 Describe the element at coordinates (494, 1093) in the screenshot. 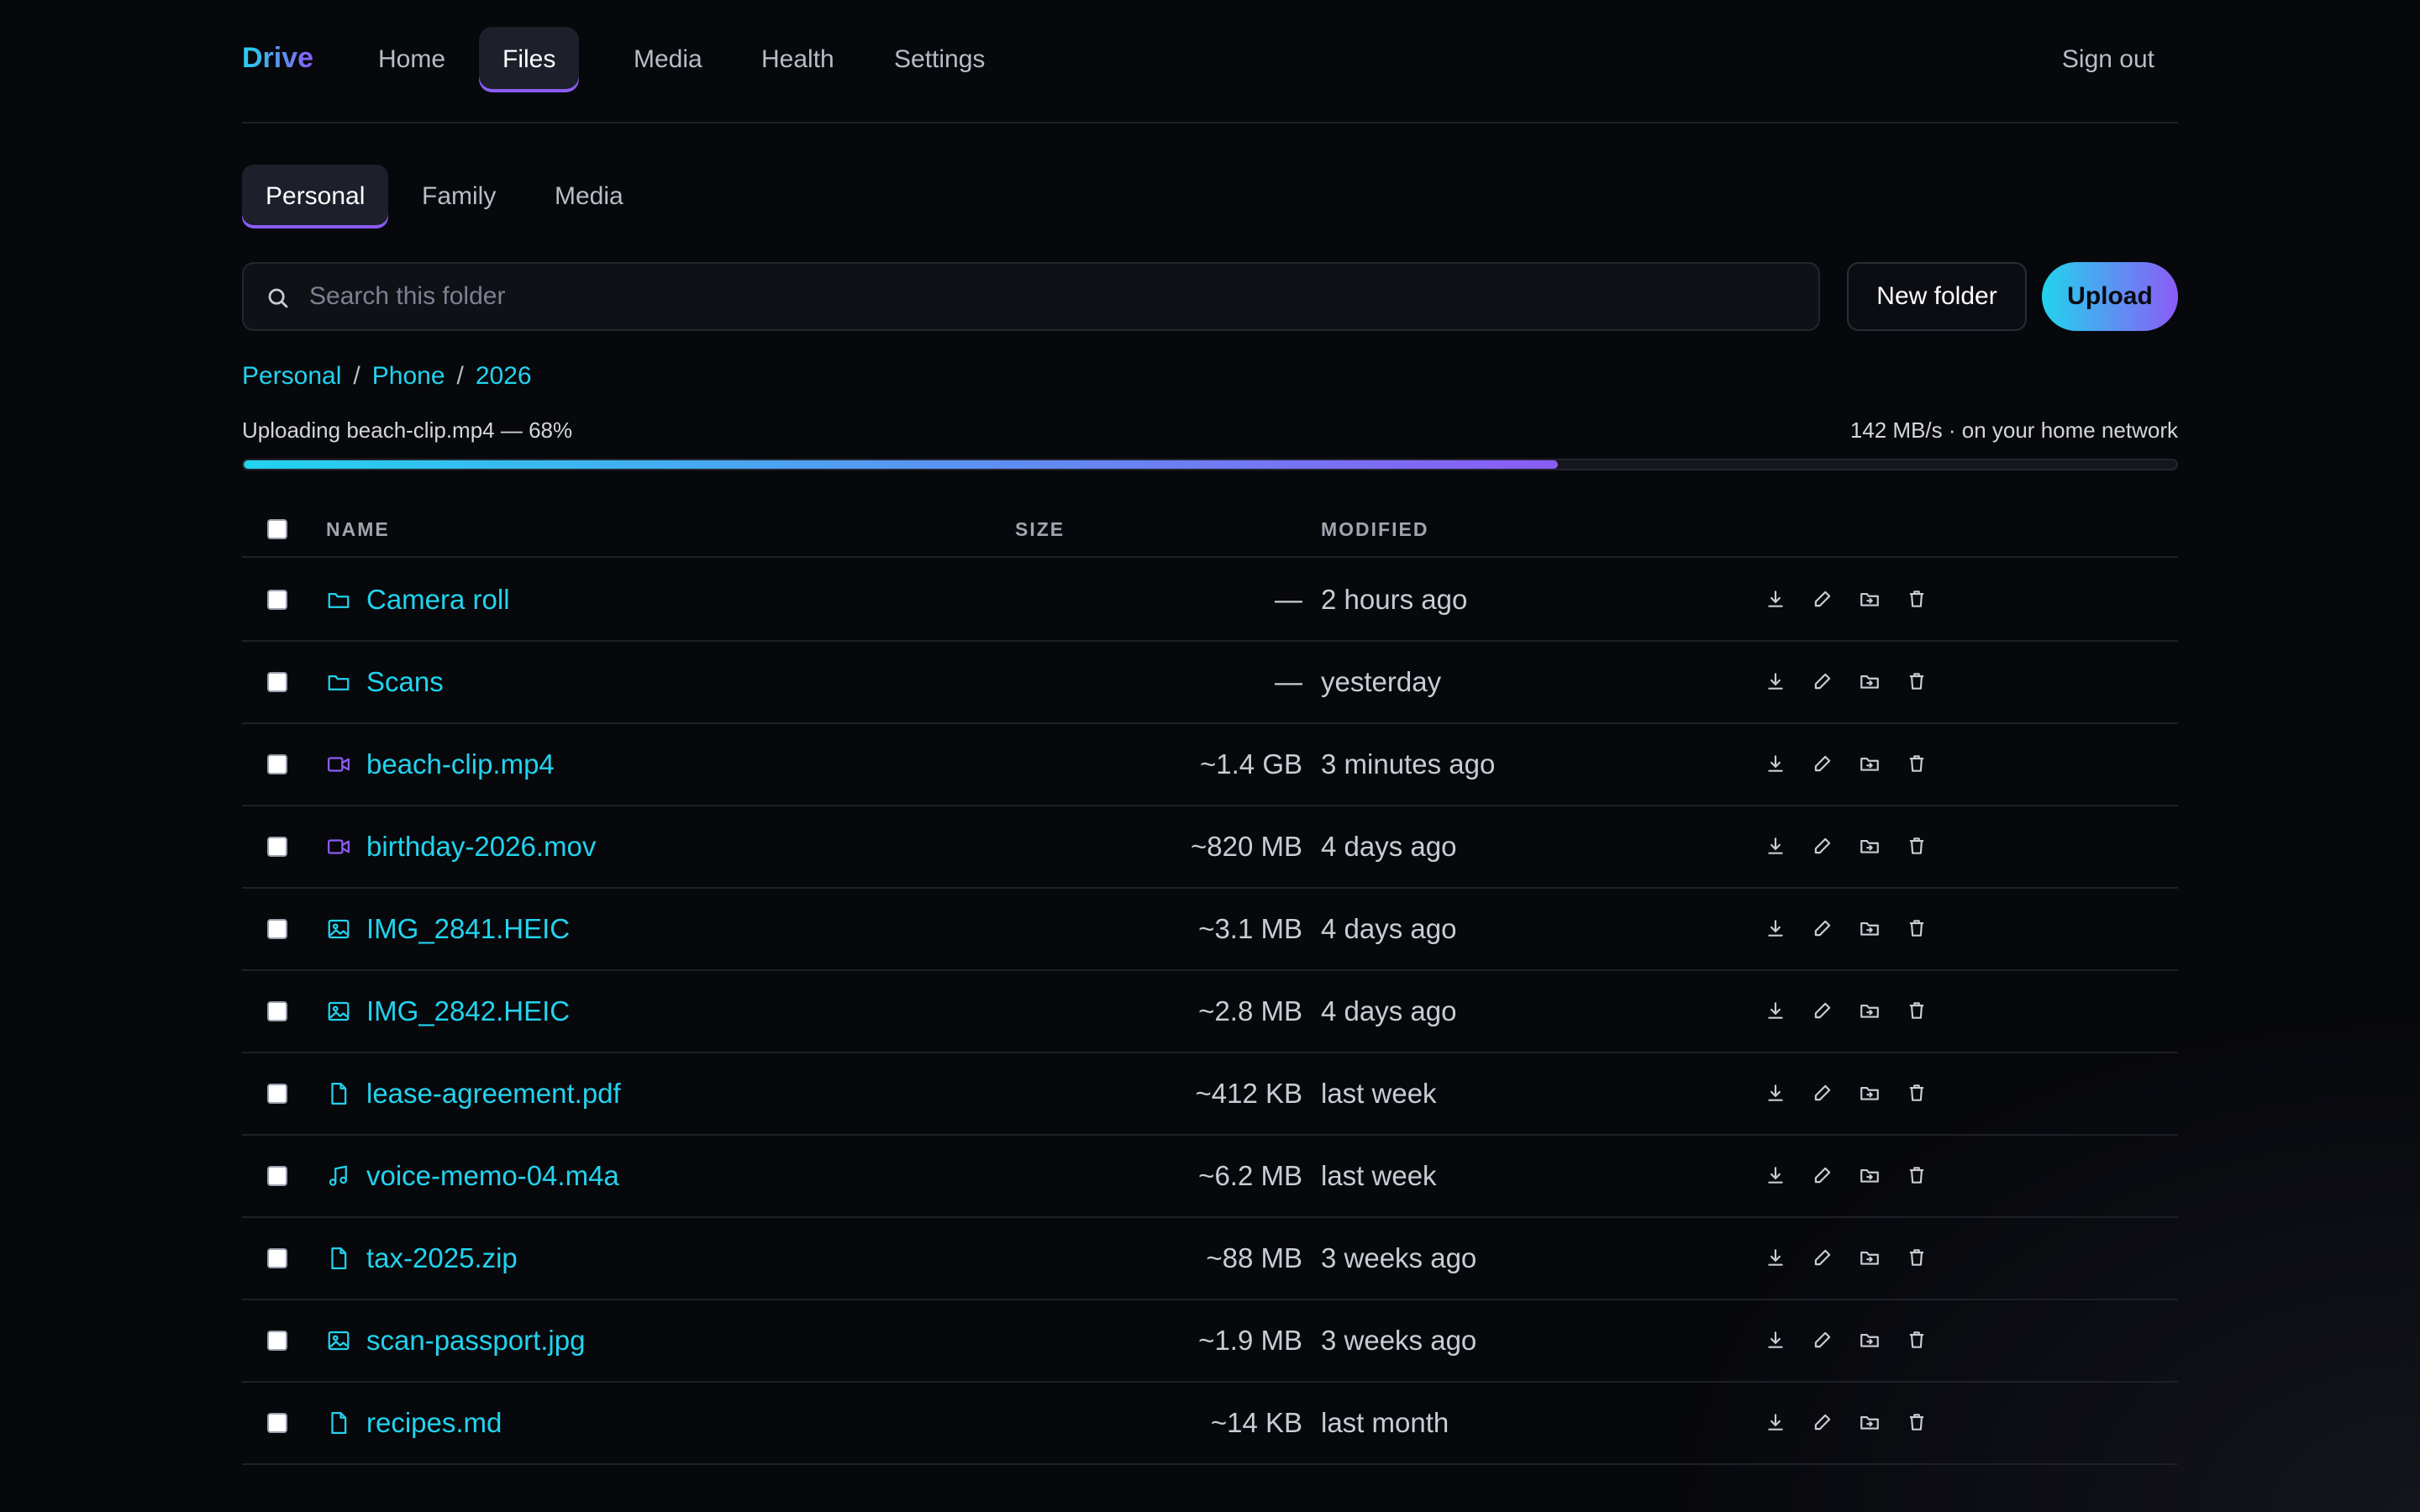

I see `file-name-link: lease-agreement.pdf` at that location.